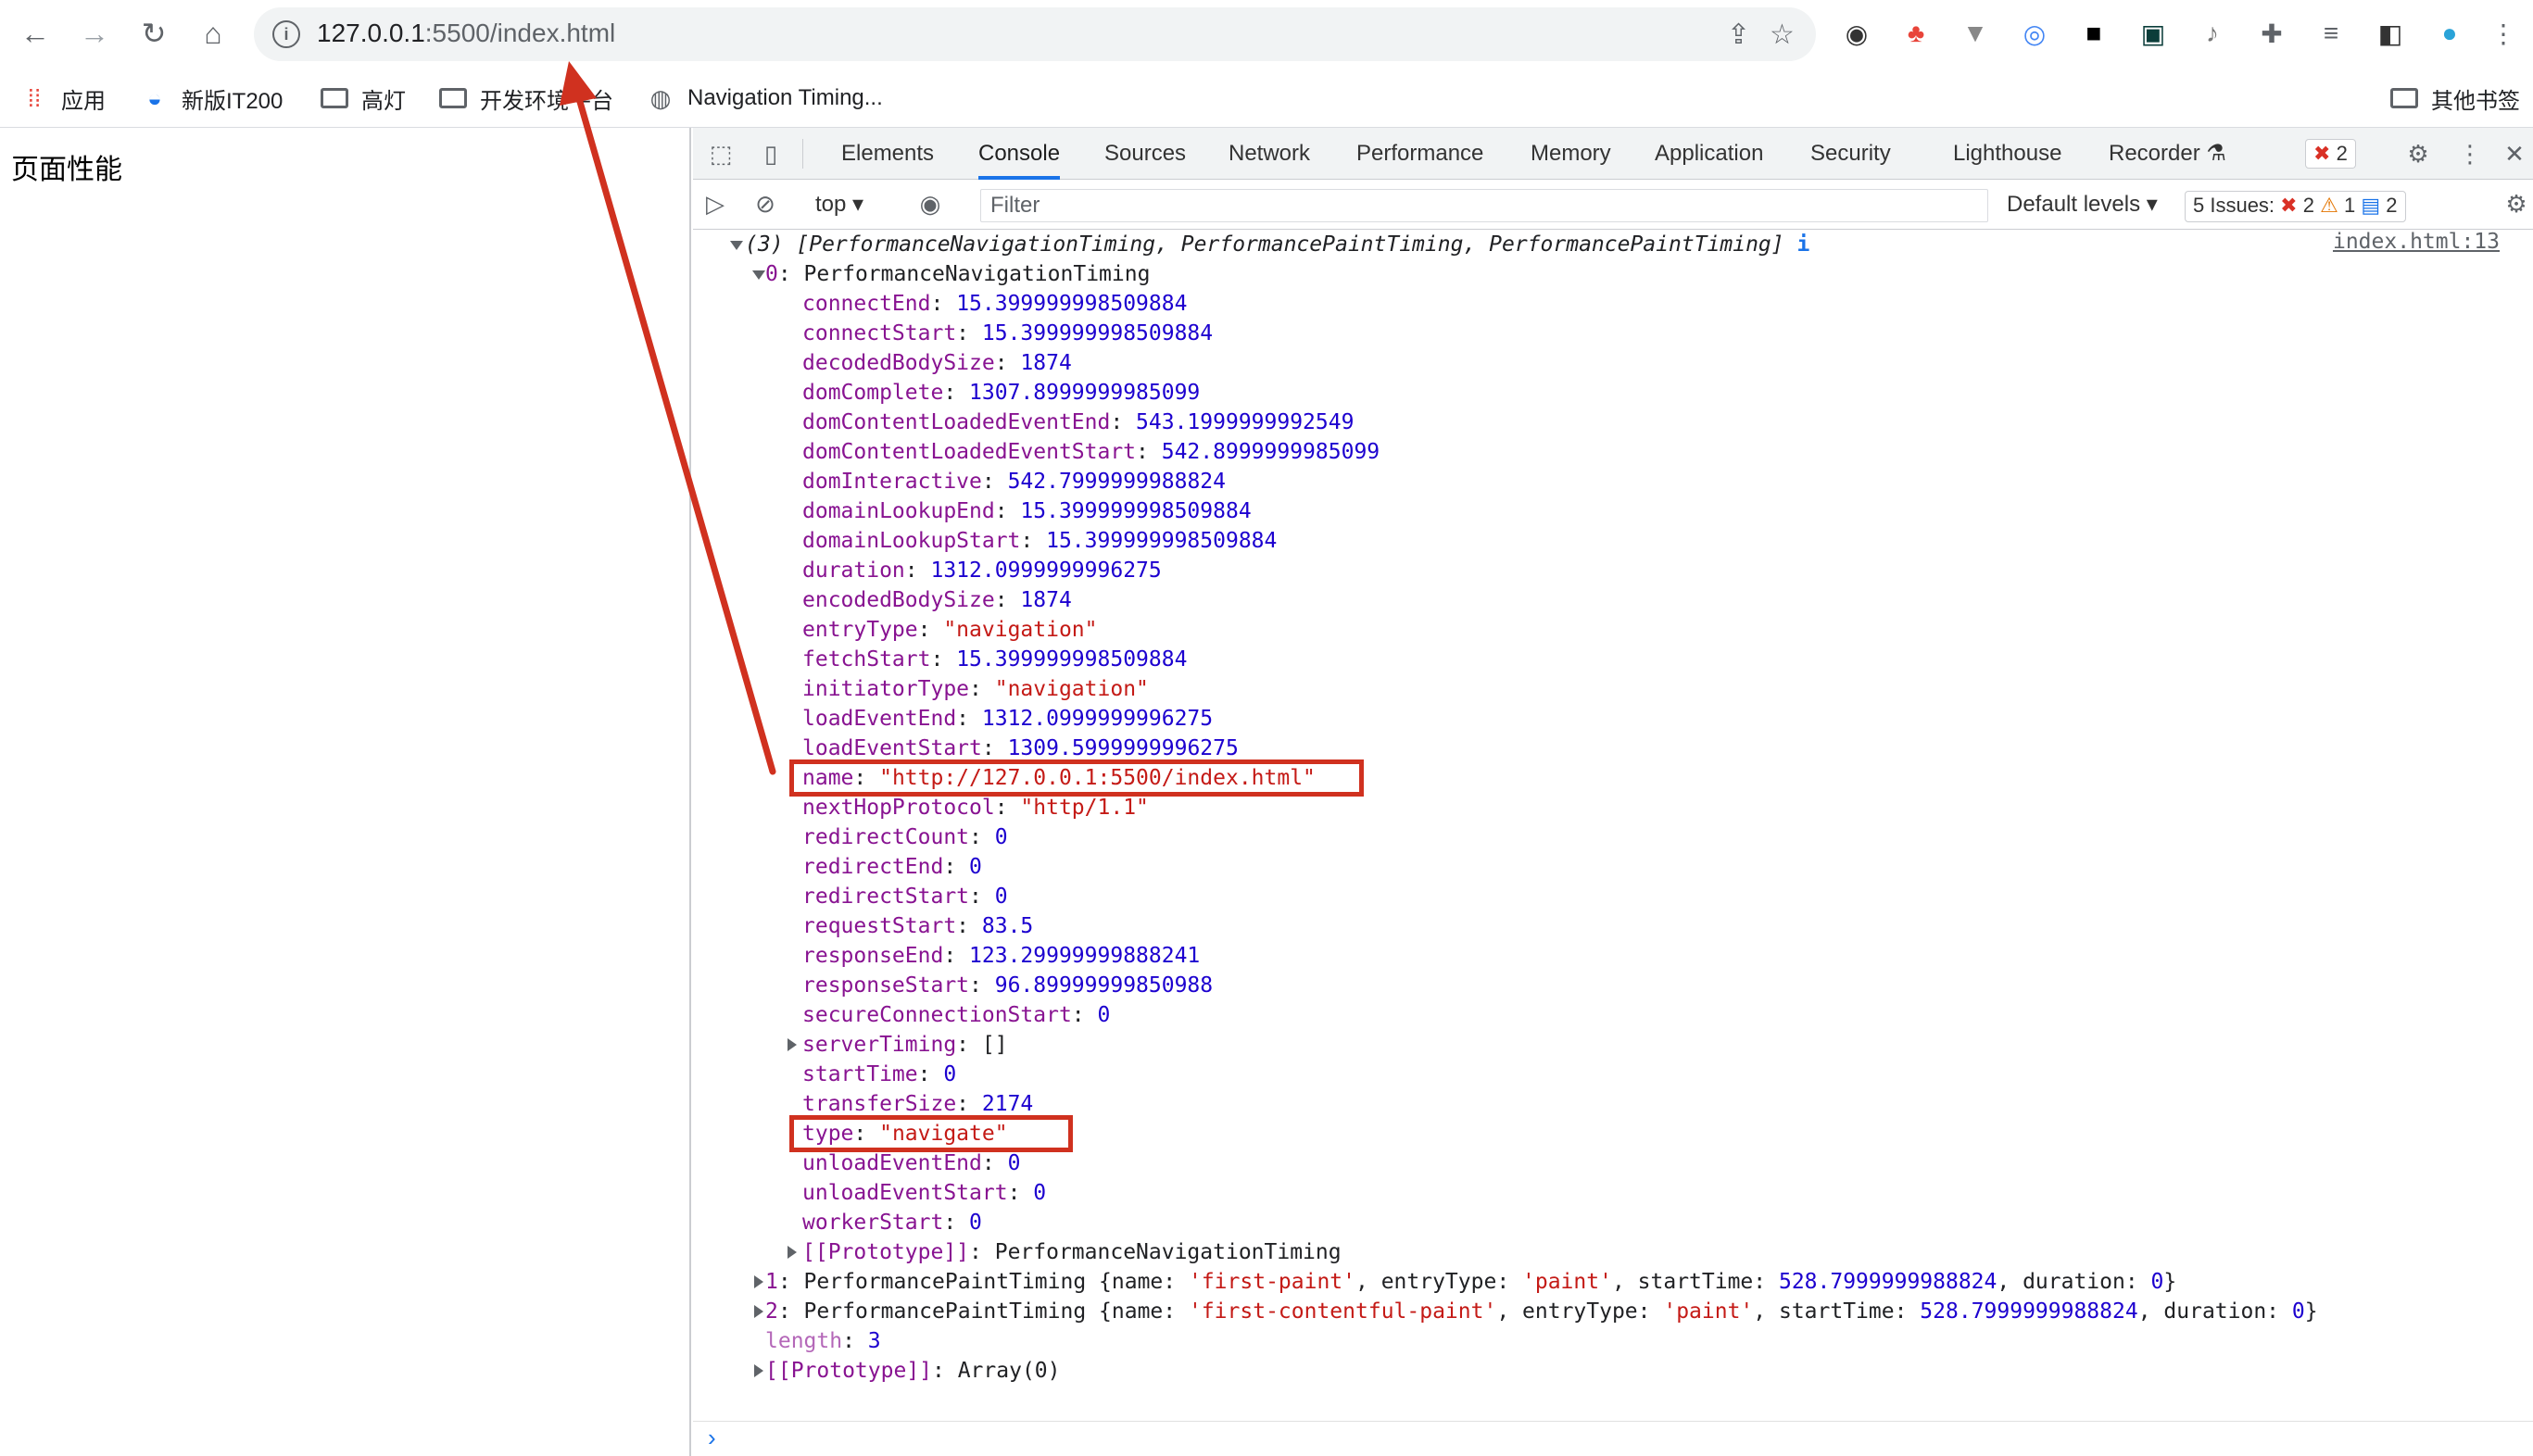  I want to click on property-workerstart: workerStart: 0, so click(892, 1222).